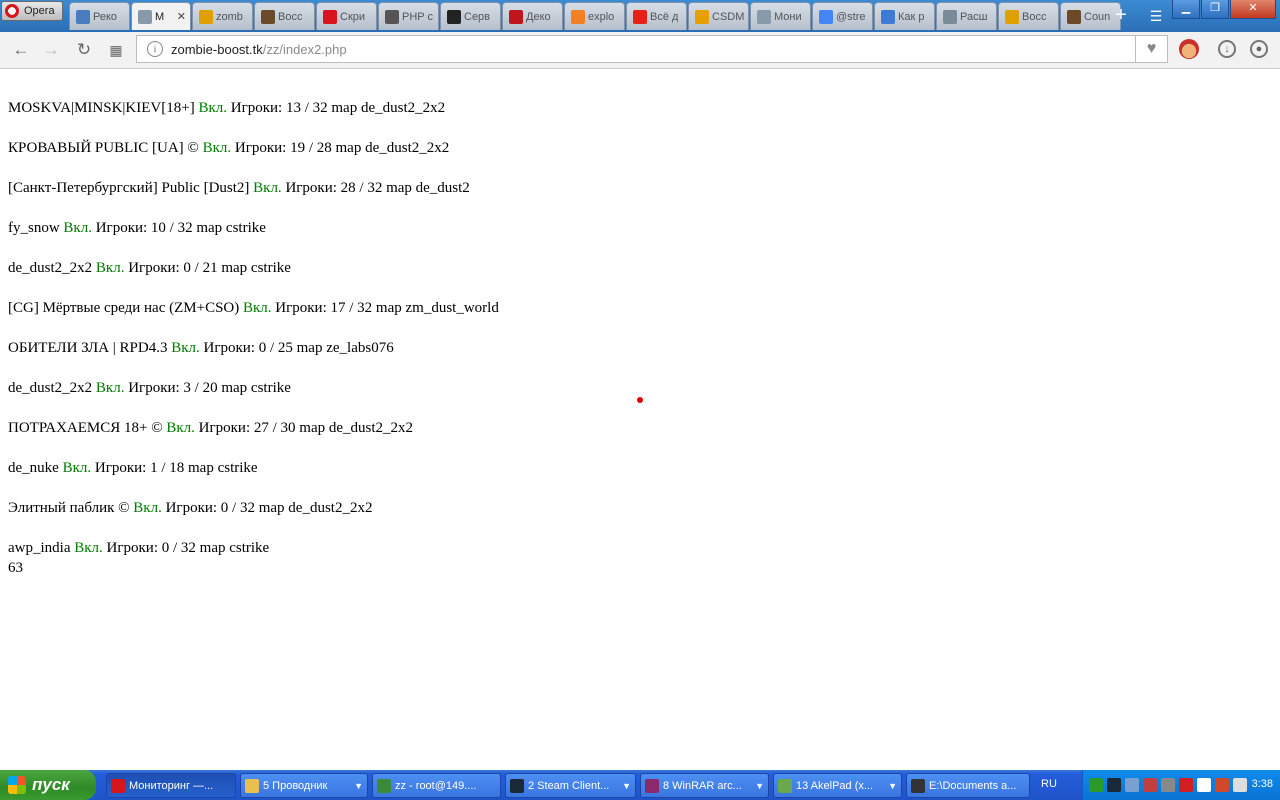  I want to click on browser-tab: @stre, so click(842, 16).